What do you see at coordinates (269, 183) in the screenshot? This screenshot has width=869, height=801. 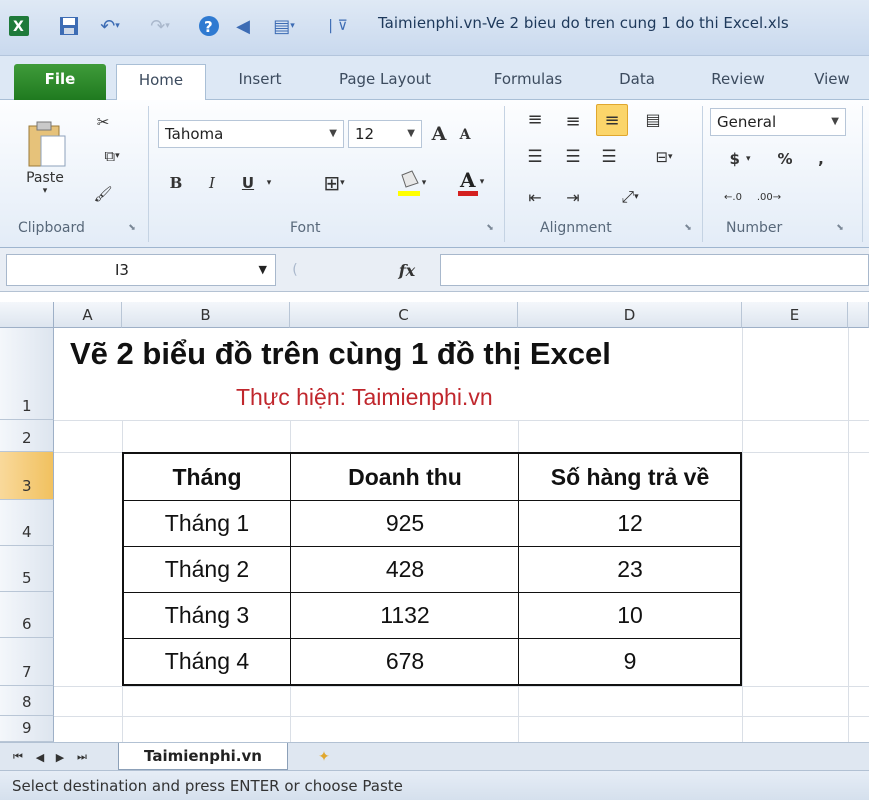 I see `chevron-down-icon: ▾` at bounding box center [269, 183].